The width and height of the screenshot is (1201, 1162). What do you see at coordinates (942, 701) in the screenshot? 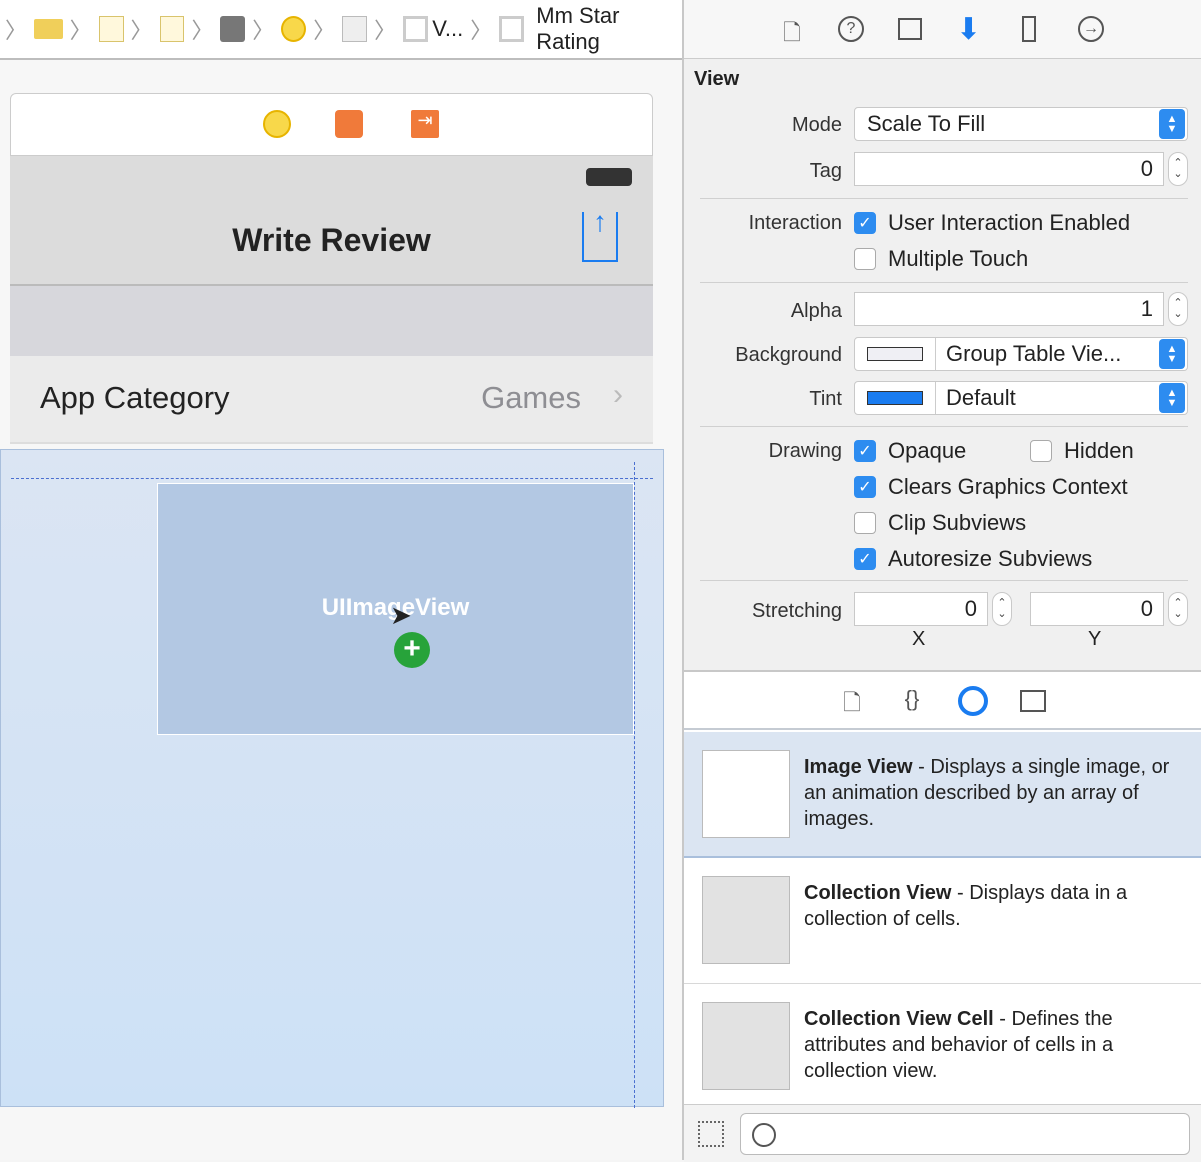
I see `library-tabs: 🗋 {}` at bounding box center [942, 701].